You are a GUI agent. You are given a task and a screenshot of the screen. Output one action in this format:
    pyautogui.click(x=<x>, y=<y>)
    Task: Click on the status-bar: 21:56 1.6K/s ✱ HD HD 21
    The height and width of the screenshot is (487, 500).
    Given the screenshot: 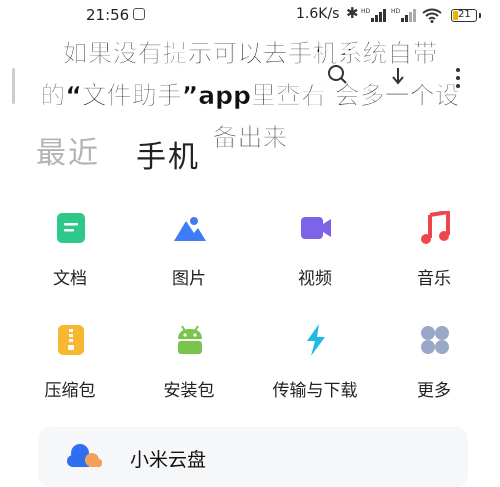 What is the action you would take?
    pyautogui.click(x=250, y=15)
    